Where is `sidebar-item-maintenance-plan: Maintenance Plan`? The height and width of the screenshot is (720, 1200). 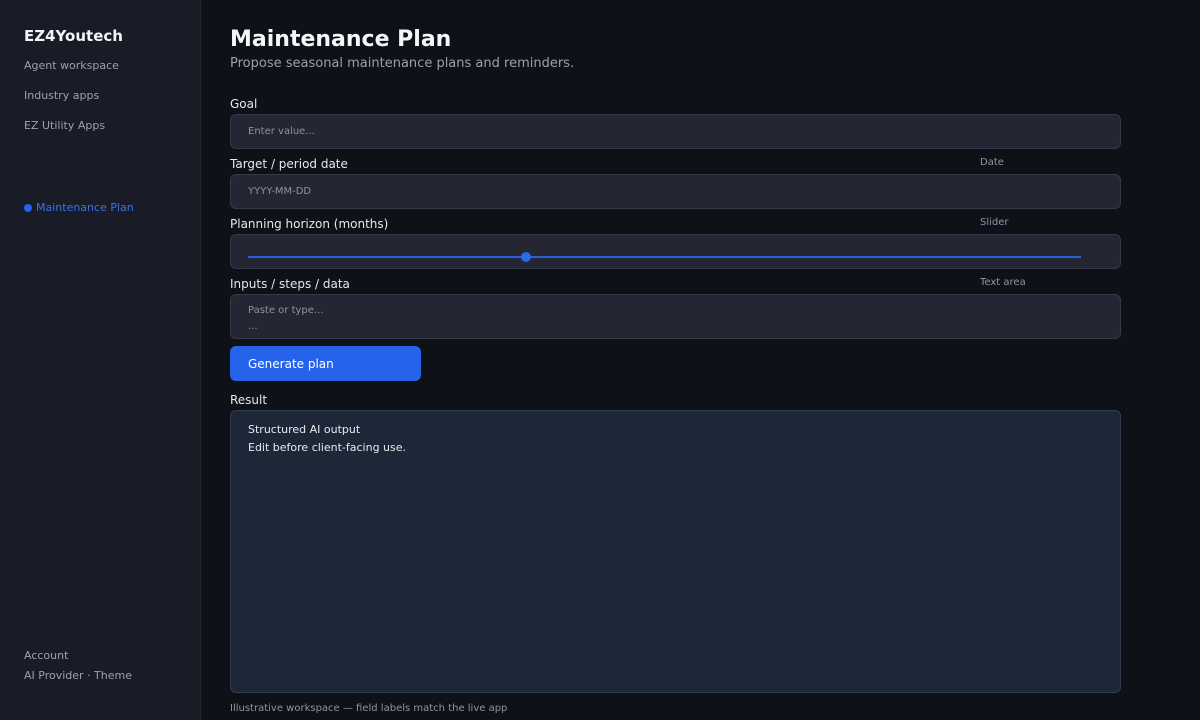 sidebar-item-maintenance-plan: Maintenance Plan is located at coordinates (79, 207).